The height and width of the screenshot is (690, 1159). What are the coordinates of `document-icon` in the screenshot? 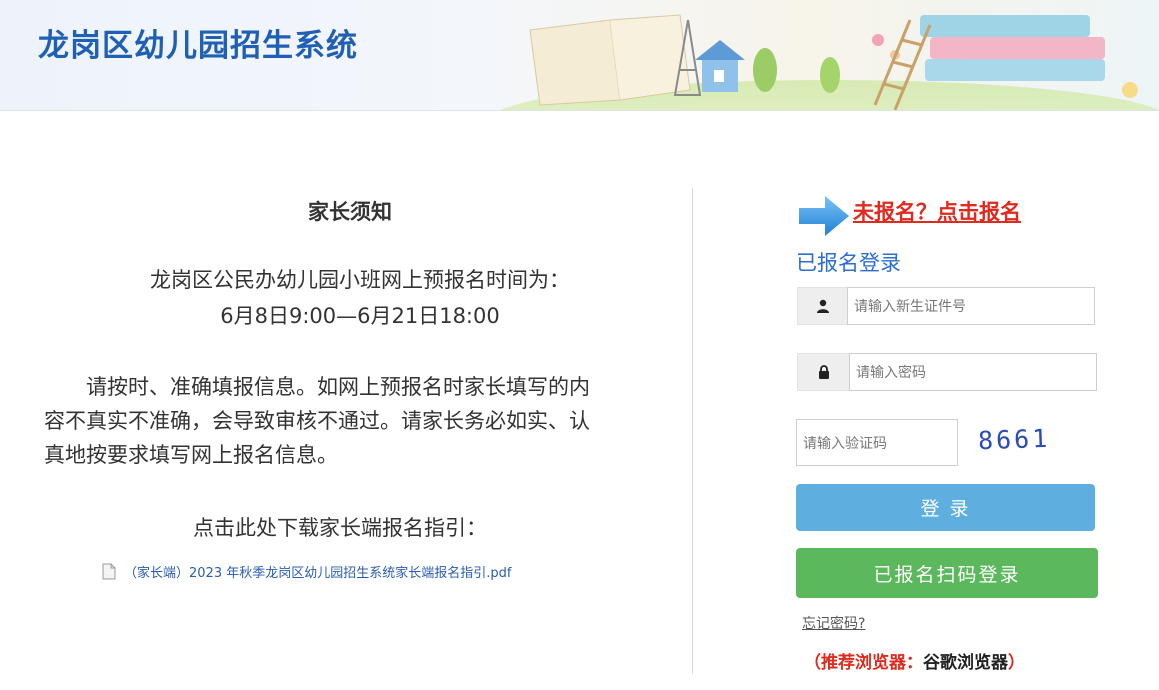 It's located at (109, 571).